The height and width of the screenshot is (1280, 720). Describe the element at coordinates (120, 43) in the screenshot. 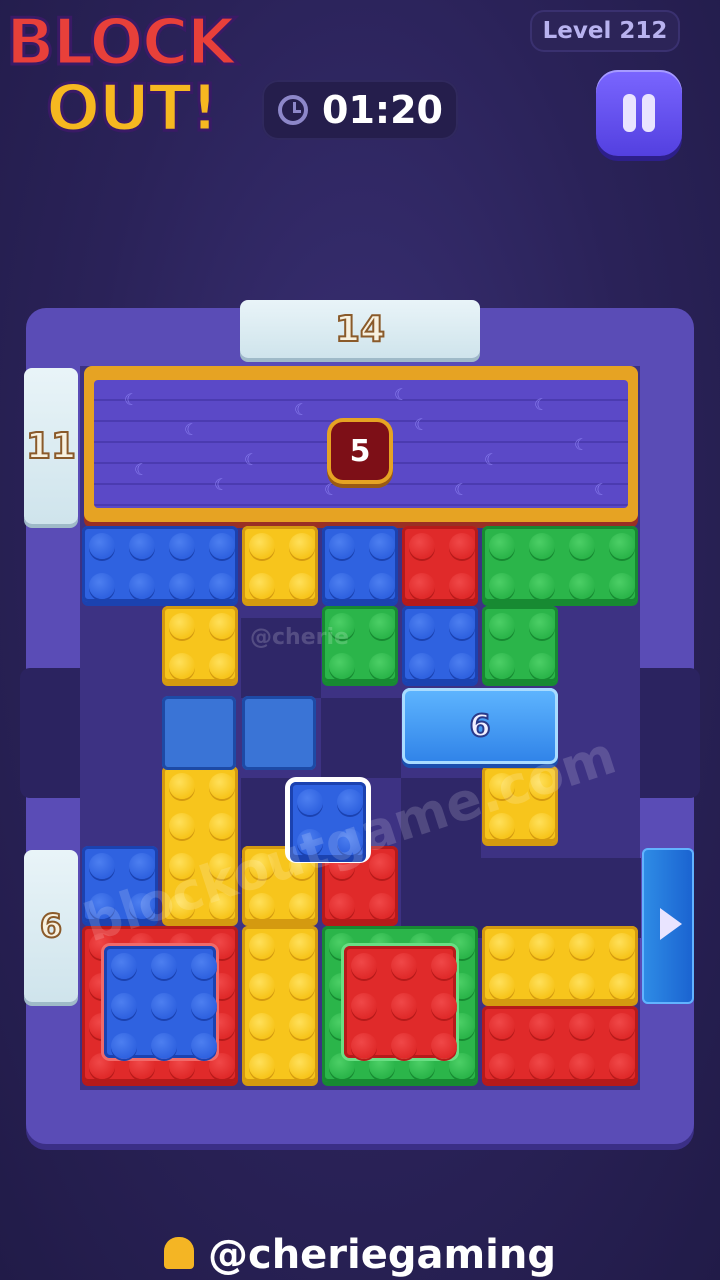

I see `logo-line-1: BLOCK` at that location.